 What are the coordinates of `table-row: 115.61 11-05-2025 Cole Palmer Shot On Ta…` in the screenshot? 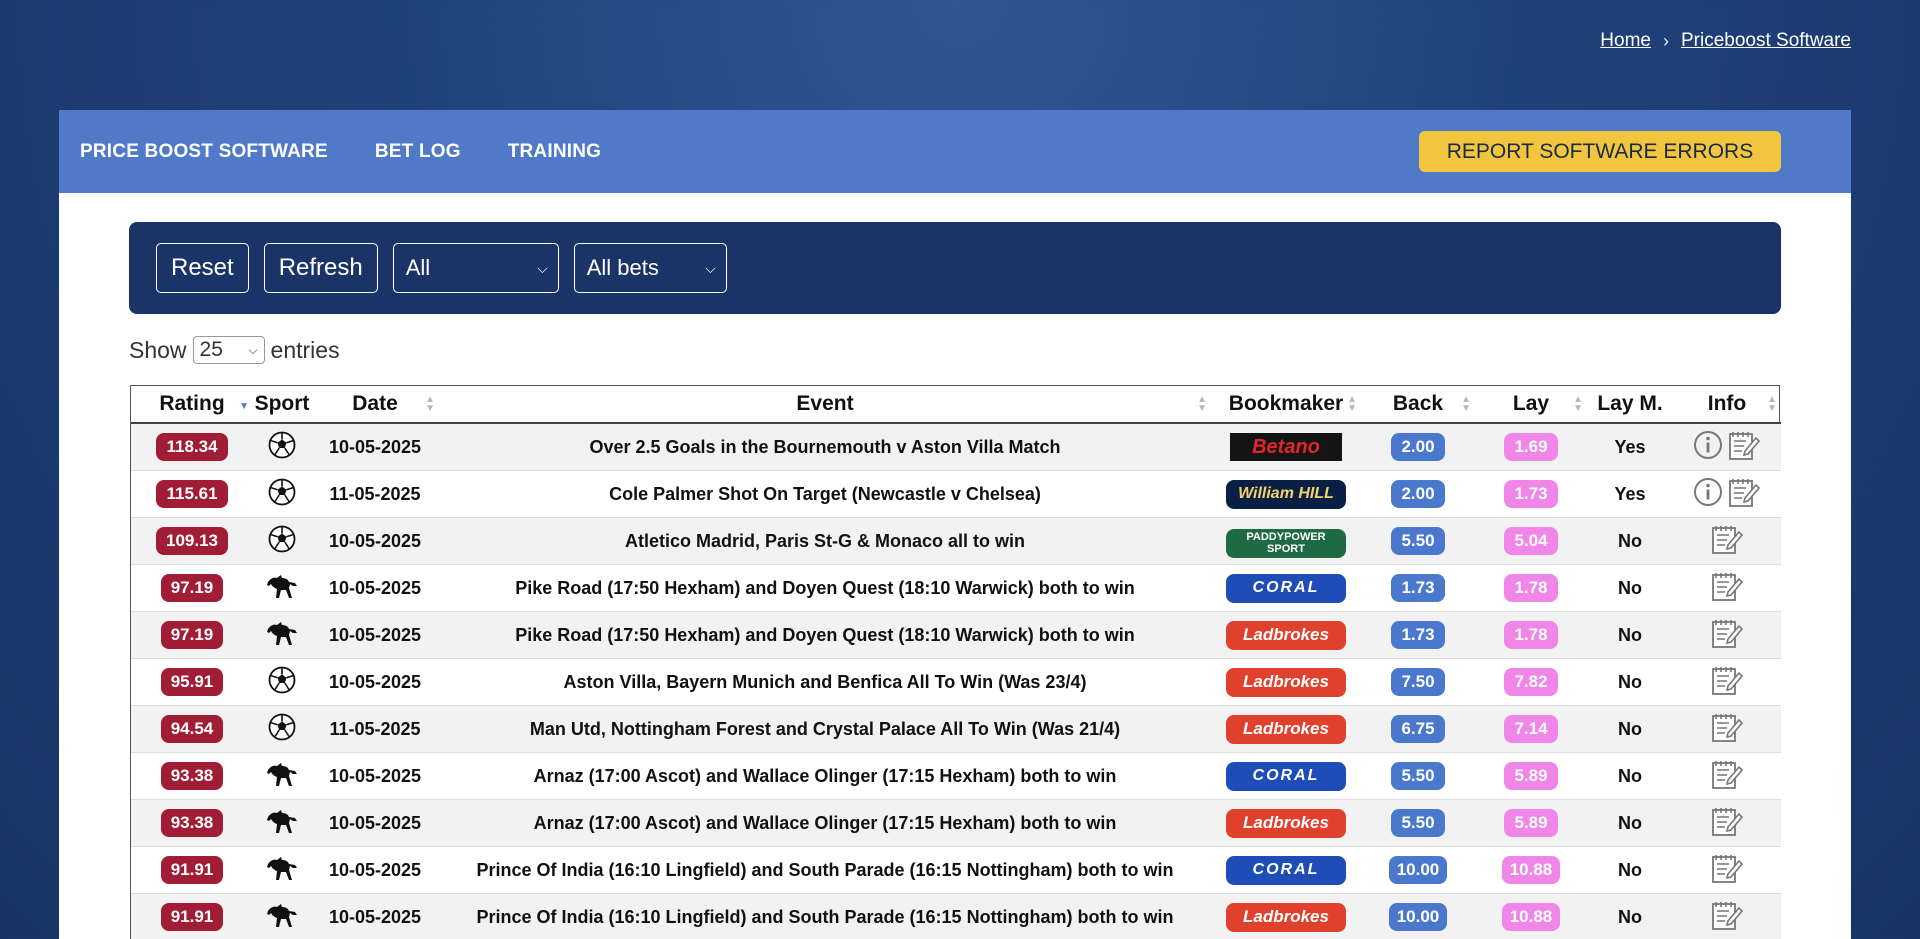 It's located at (956, 494).